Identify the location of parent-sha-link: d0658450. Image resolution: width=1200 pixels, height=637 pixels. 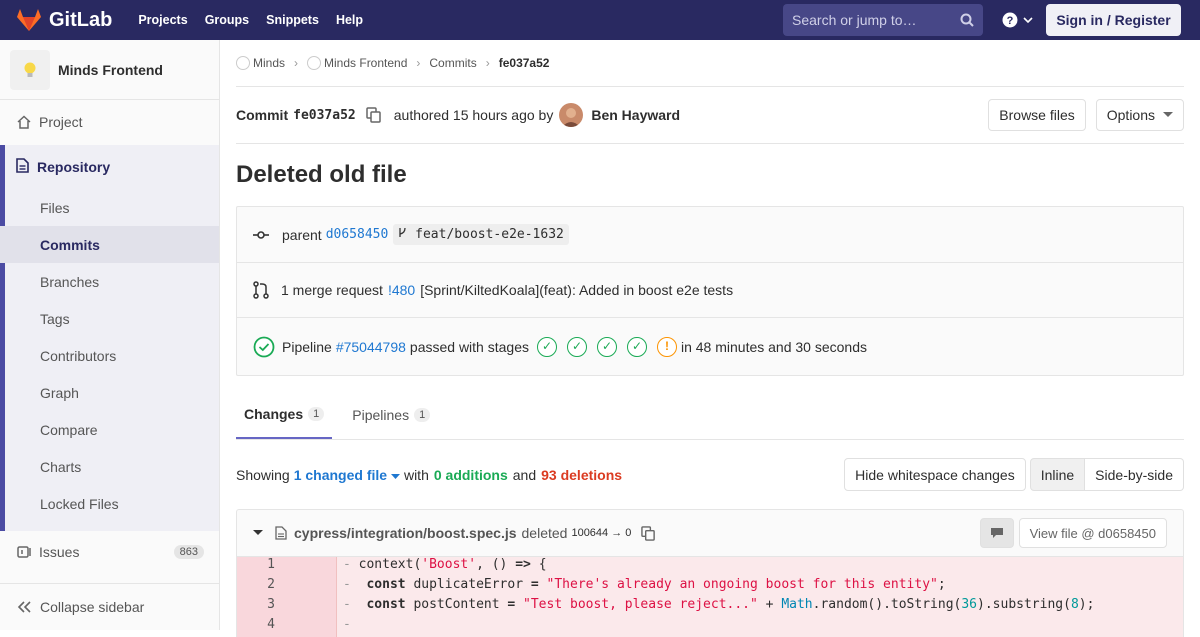
(357, 234).